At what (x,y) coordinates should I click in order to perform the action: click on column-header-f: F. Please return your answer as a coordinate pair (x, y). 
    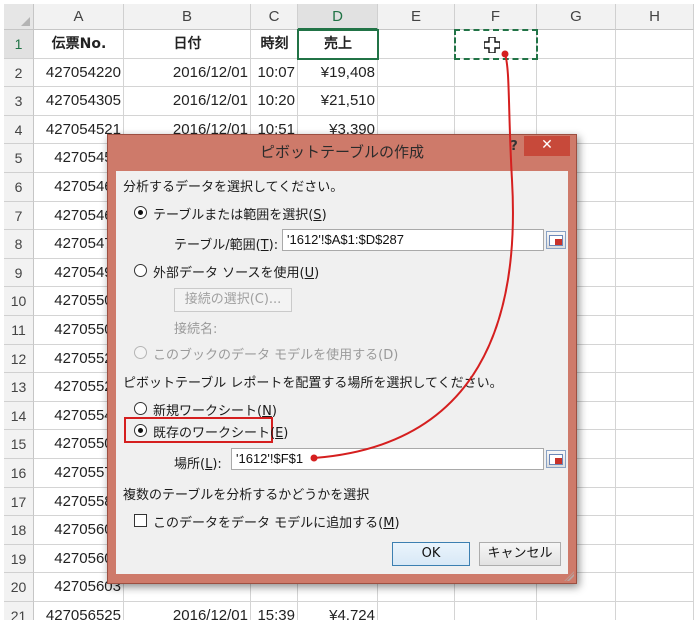
    Looking at the image, I should click on (496, 17).